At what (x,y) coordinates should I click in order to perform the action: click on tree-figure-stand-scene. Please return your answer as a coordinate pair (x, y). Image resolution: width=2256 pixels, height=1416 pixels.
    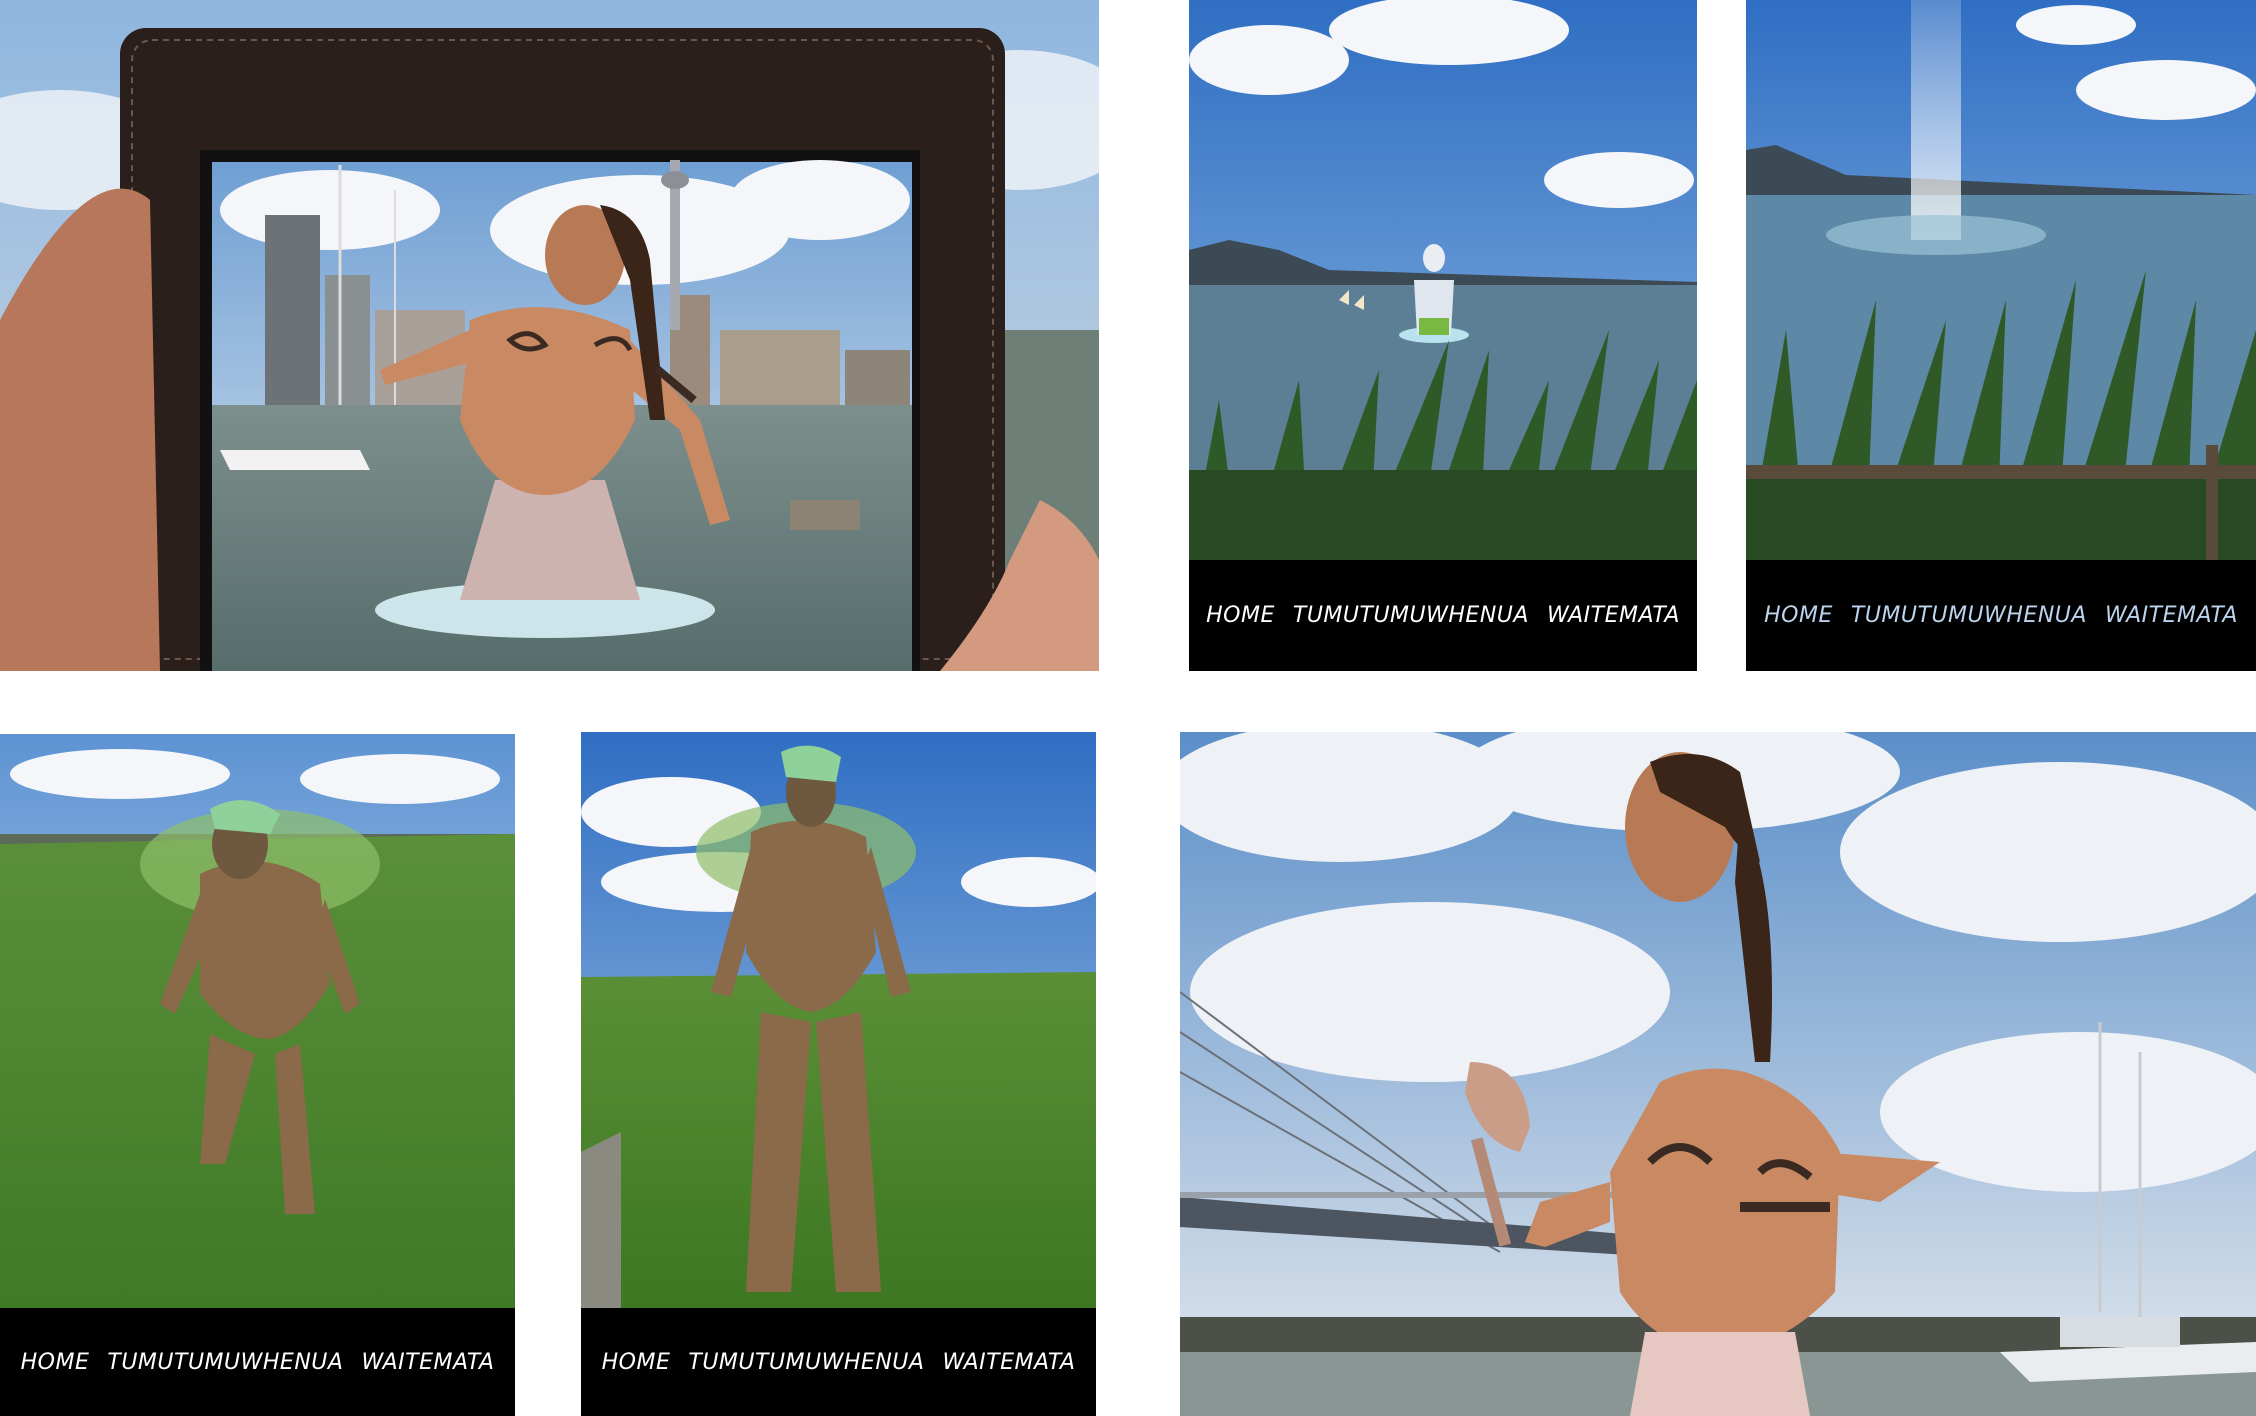
    Looking at the image, I should click on (838, 1020).